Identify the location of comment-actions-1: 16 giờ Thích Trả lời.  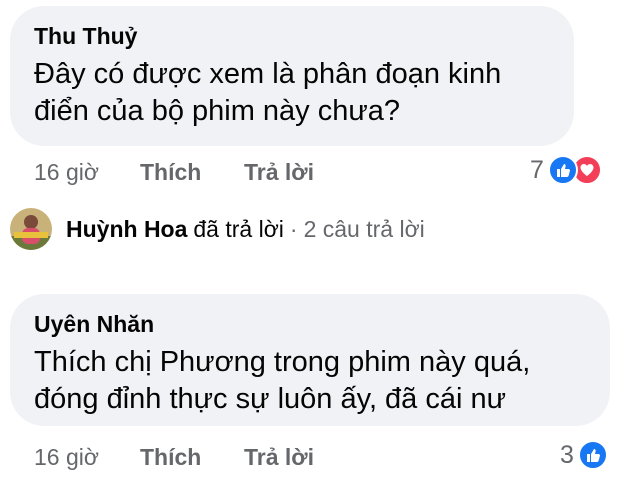
(314, 173).